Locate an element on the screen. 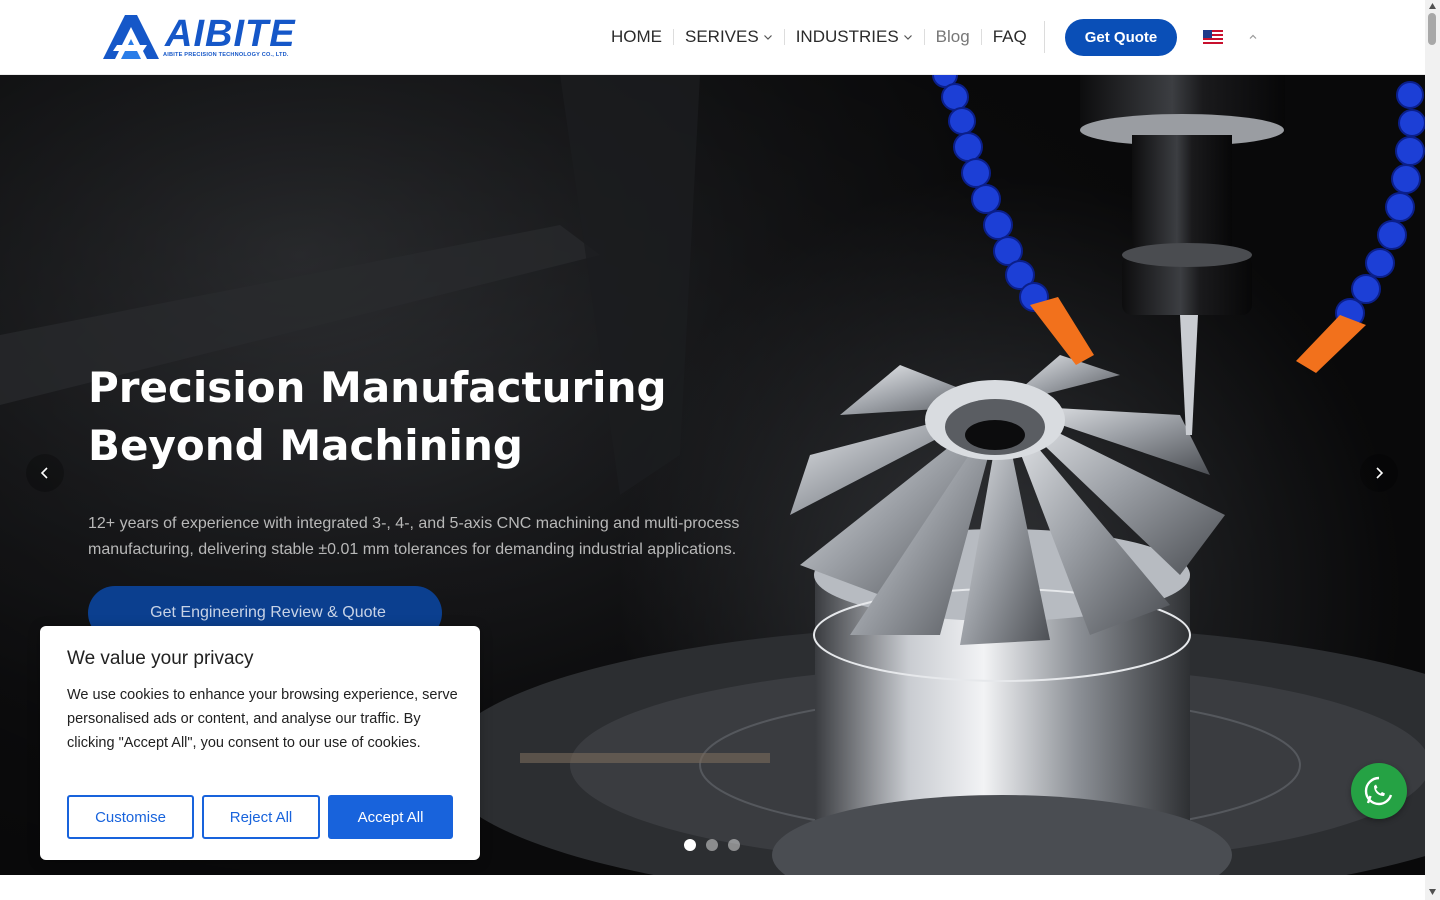  nav-item-home: HOME is located at coordinates (636, 37).